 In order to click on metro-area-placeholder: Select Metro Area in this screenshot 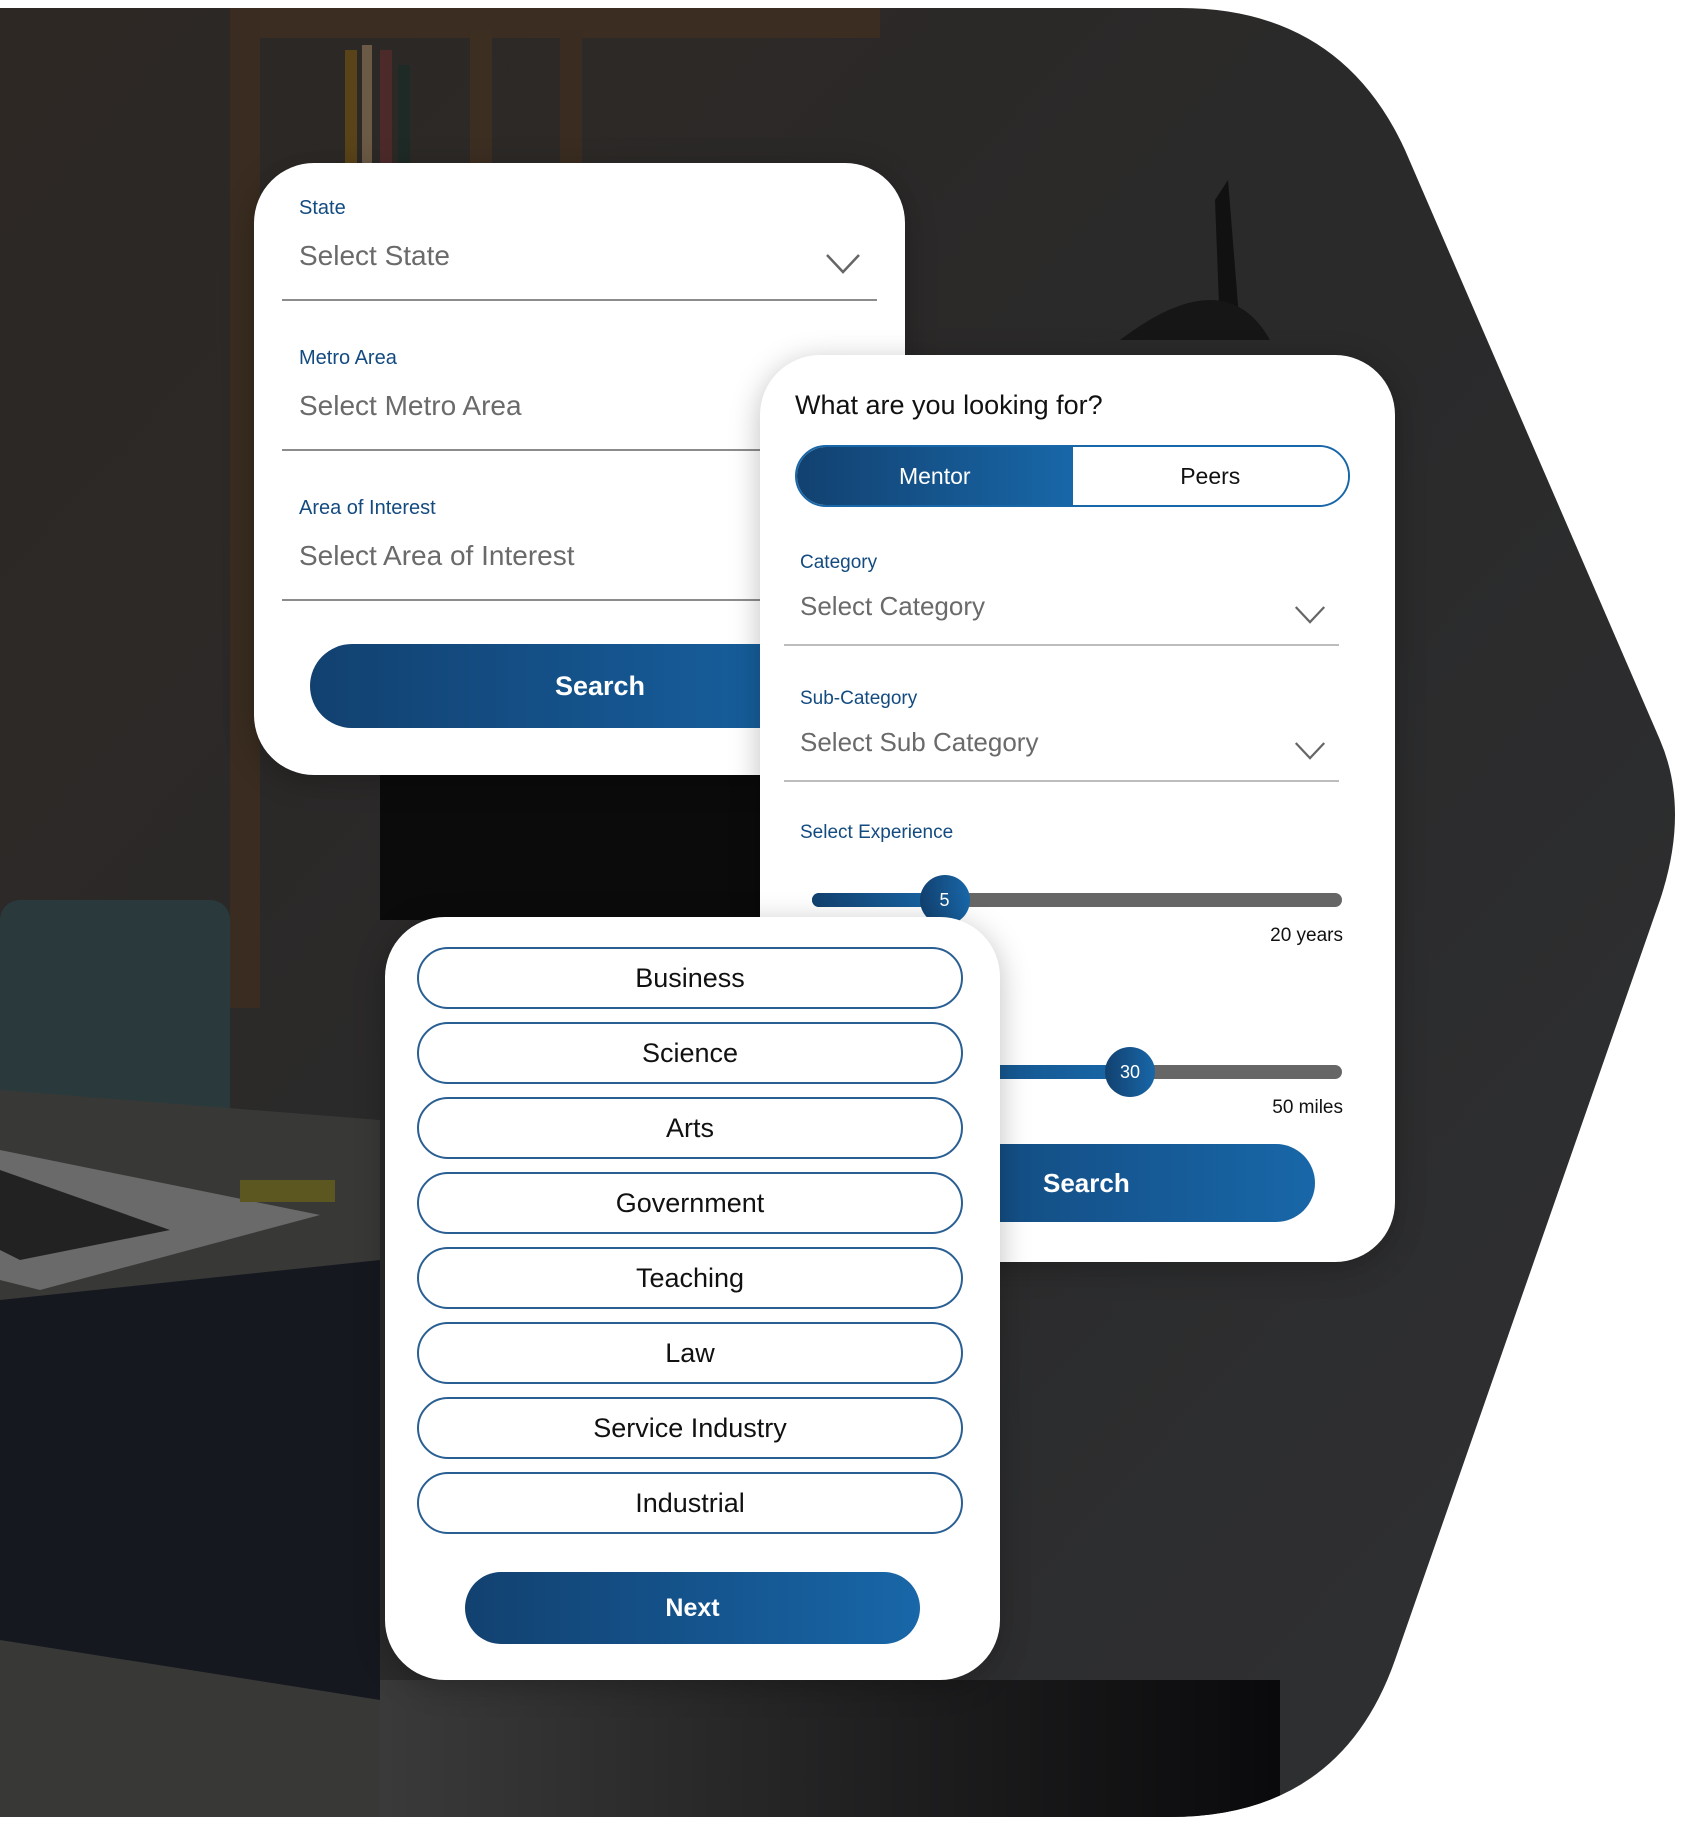, I will do `click(410, 405)`.